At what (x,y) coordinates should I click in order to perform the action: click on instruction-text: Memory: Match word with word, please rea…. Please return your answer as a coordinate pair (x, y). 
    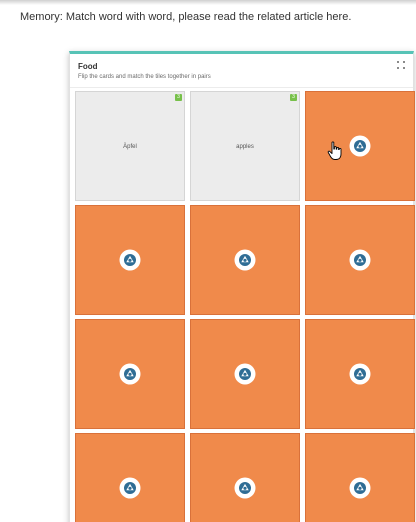
    Looking at the image, I should click on (186, 17).